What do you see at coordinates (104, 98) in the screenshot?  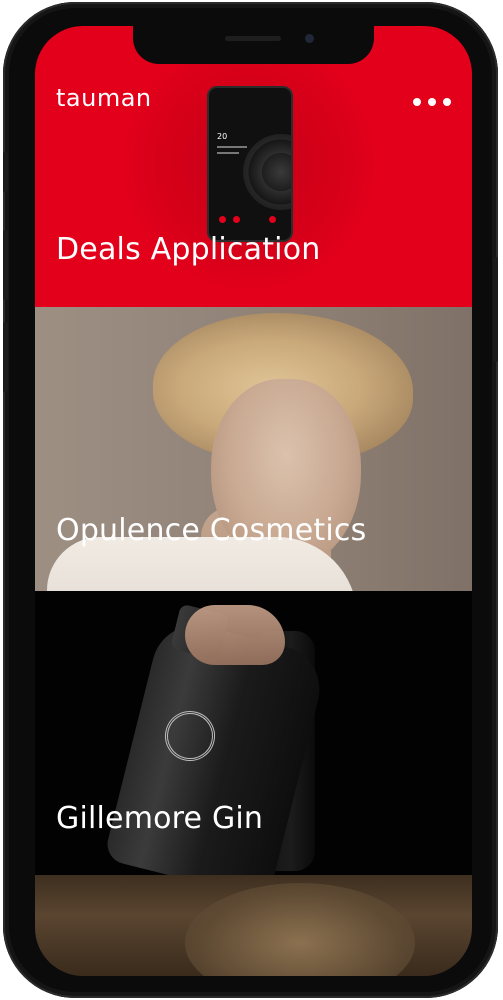 I see `brand-logo: tauman` at bounding box center [104, 98].